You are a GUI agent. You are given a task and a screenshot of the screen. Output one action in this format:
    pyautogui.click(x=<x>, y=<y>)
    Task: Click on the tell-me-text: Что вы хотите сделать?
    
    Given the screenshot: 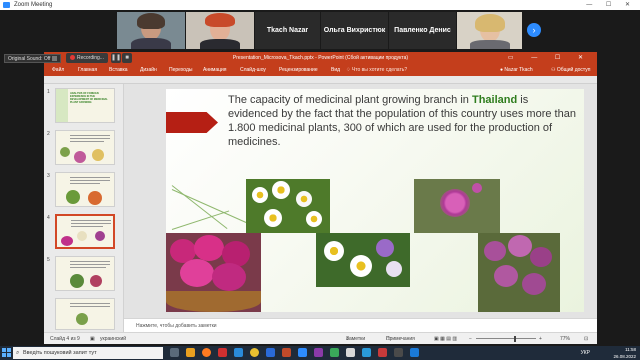 What is the action you would take?
    pyautogui.click(x=379, y=70)
    